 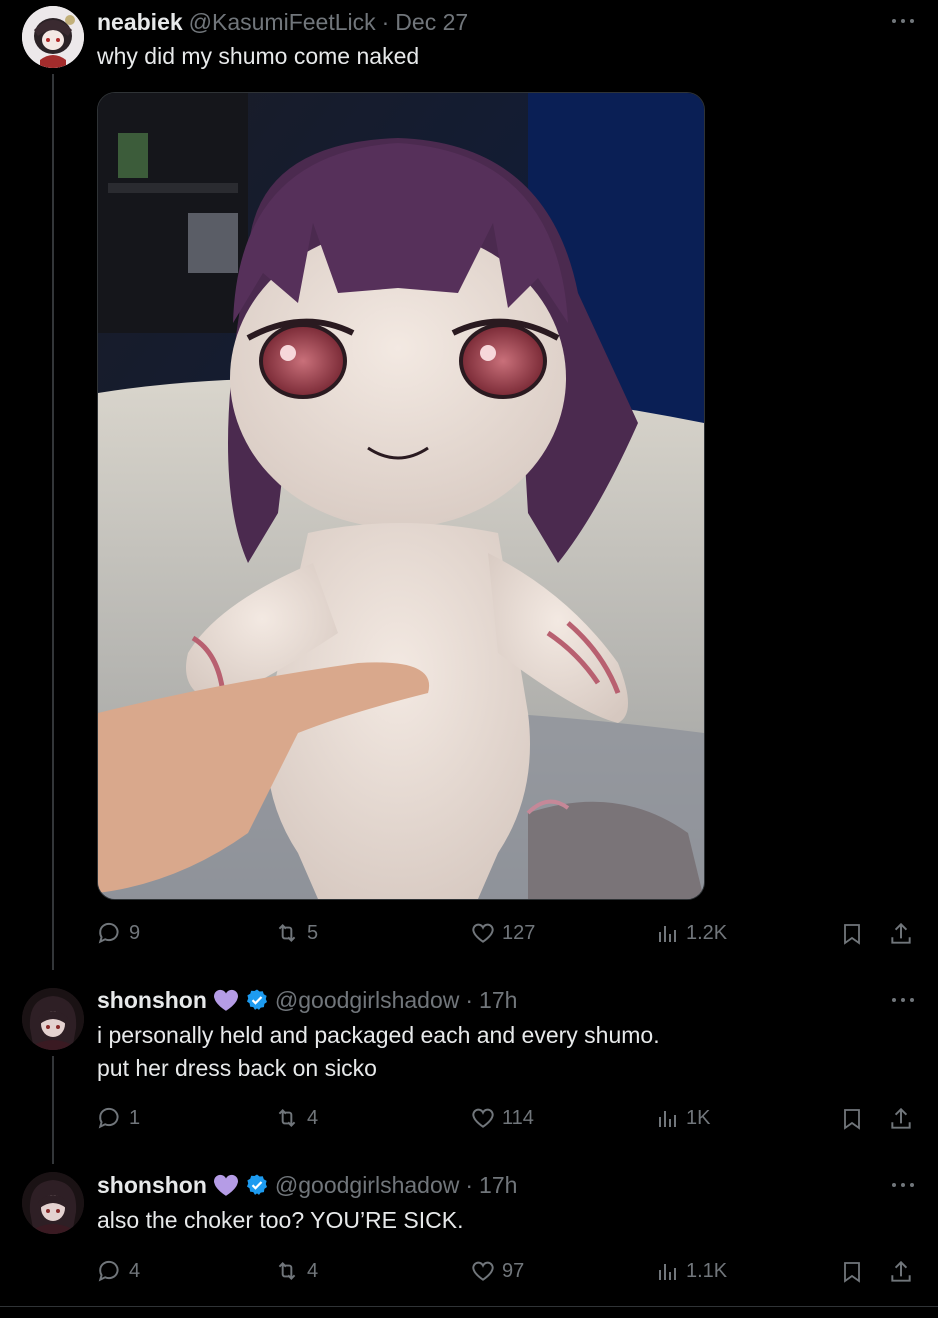 I want to click on view-count: 1K, so click(x=698, y=1117).